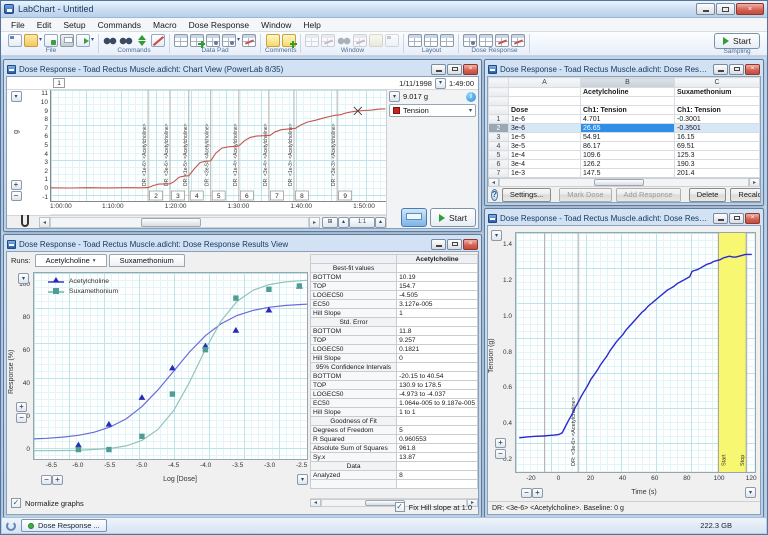 The width and height of the screenshot is (768, 535). I want to click on normalize-graphs-checkbox: ✓ Normalize graphs, so click(47, 503).